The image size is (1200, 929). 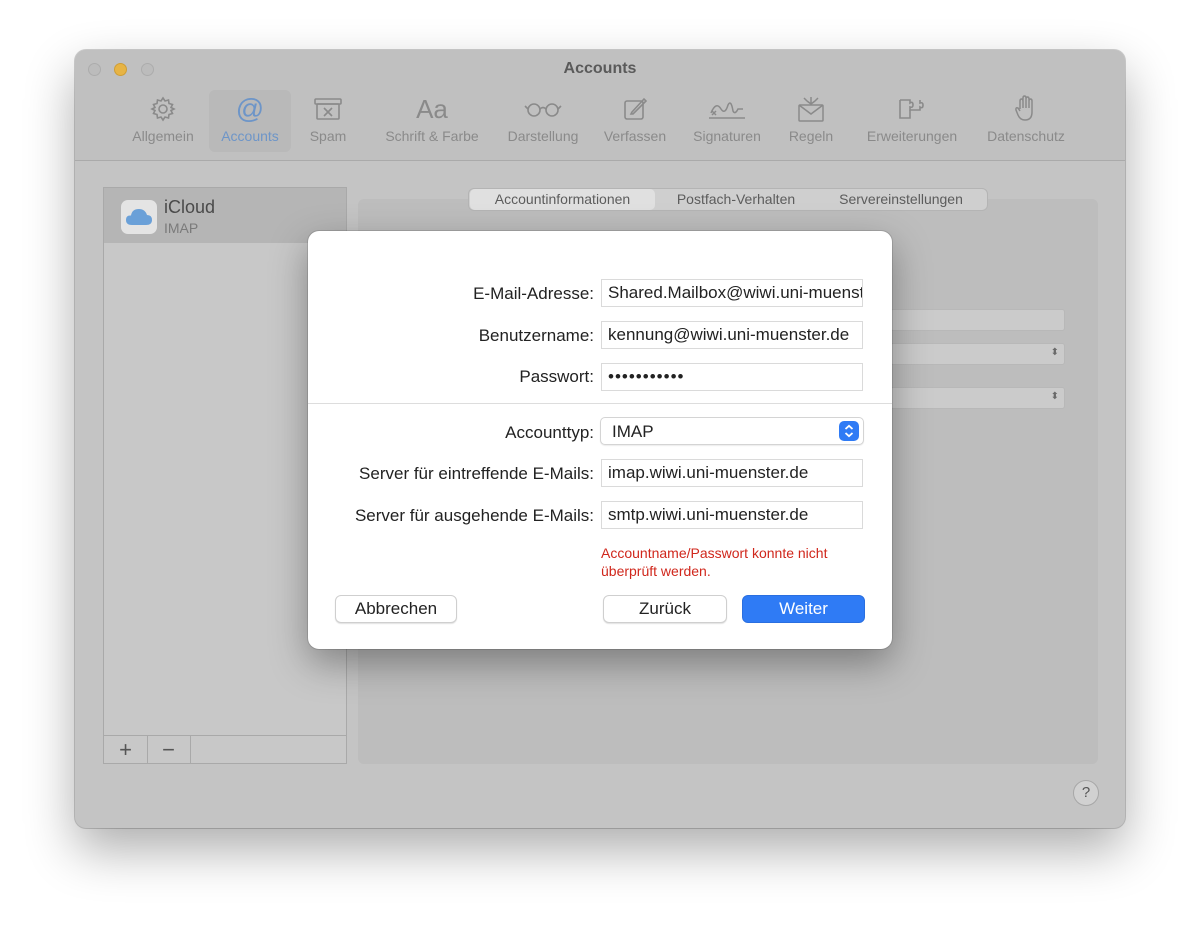 I want to click on toolbar-item-label: Spam, so click(x=328, y=136).